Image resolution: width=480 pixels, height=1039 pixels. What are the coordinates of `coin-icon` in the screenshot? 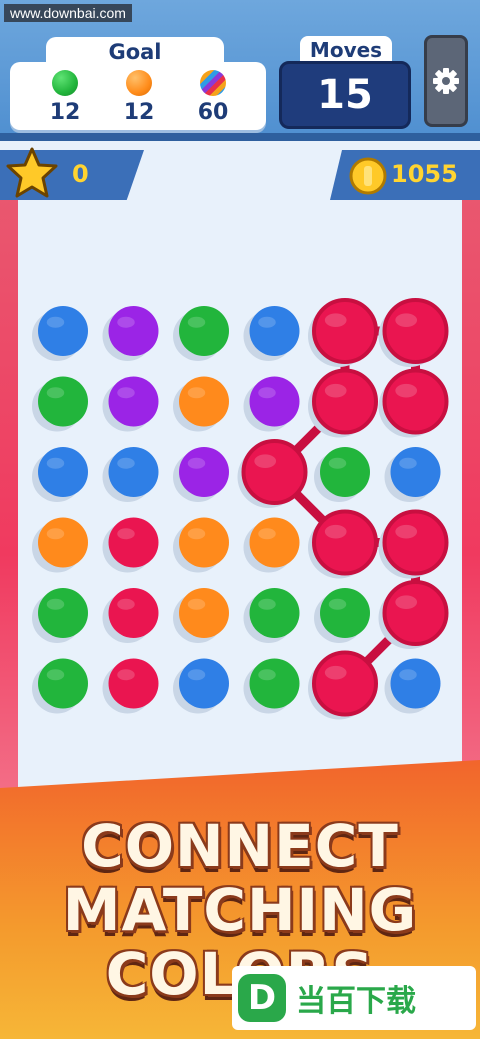 It's located at (368, 176).